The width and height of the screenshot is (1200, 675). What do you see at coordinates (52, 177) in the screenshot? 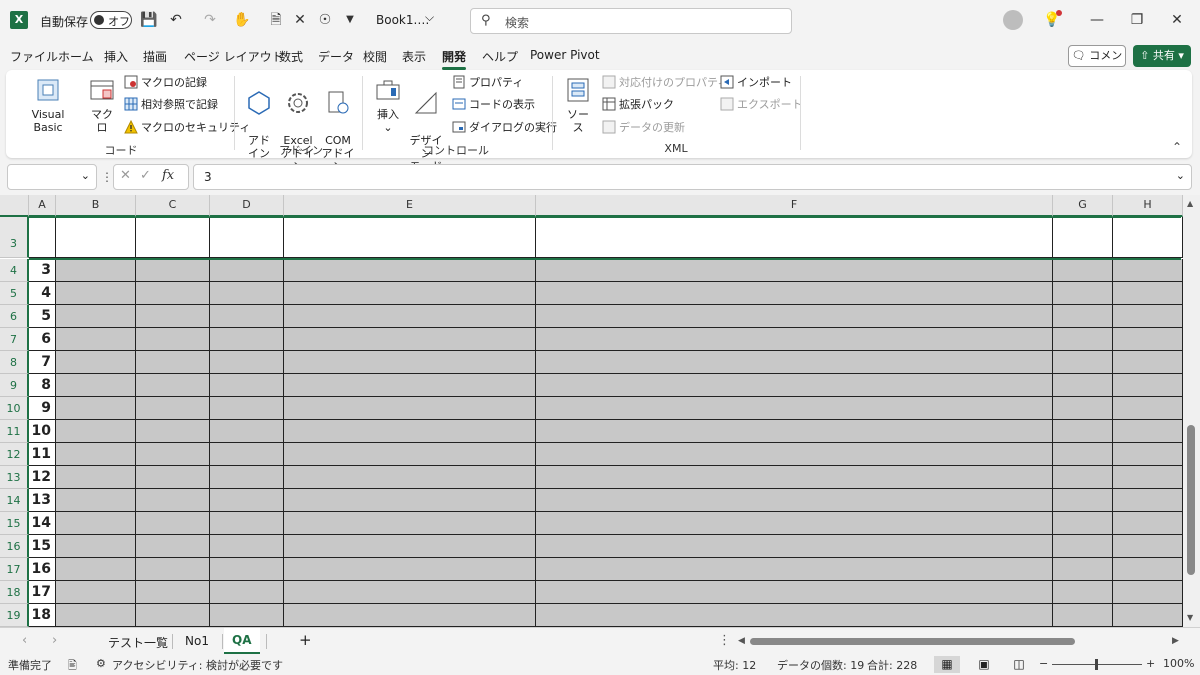
I see `name-box: ⌄` at bounding box center [52, 177].